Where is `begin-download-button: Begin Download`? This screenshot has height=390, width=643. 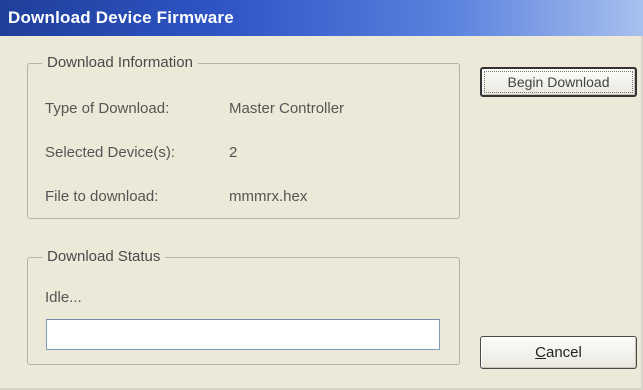 begin-download-button: Begin Download is located at coordinates (558, 82).